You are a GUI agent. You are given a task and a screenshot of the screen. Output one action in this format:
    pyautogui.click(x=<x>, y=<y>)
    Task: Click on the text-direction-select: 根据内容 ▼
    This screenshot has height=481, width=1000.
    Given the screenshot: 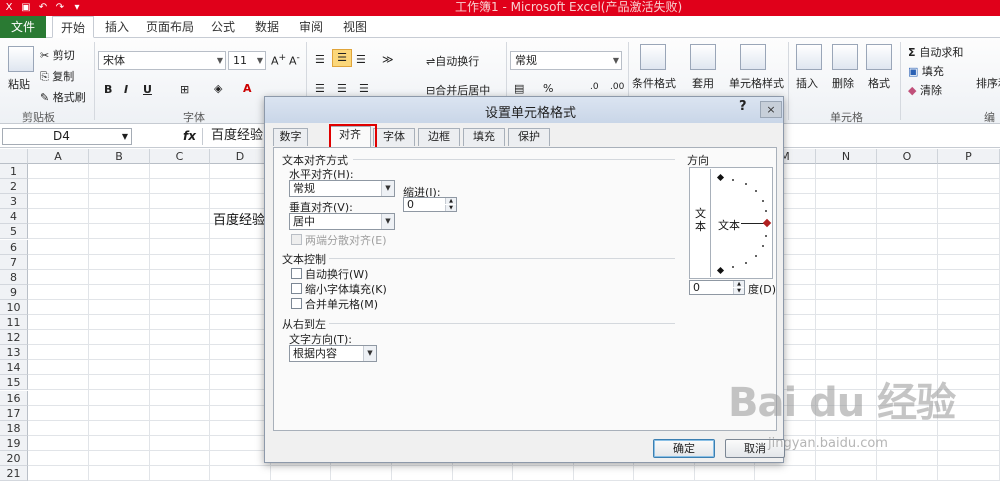 What is the action you would take?
    pyautogui.click(x=333, y=353)
    